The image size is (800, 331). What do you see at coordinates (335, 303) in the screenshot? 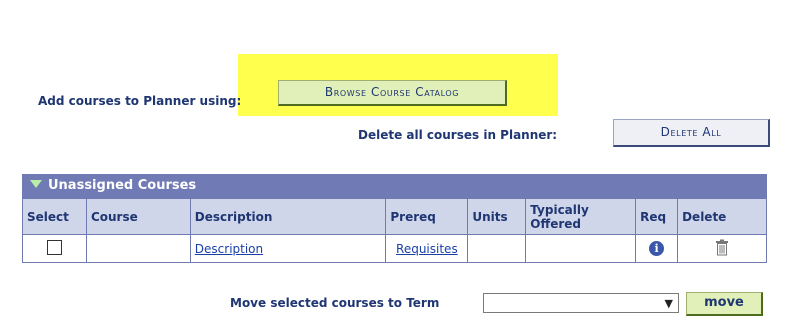
I see `move-selected-label: Move selected courses to Term` at bounding box center [335, 303].